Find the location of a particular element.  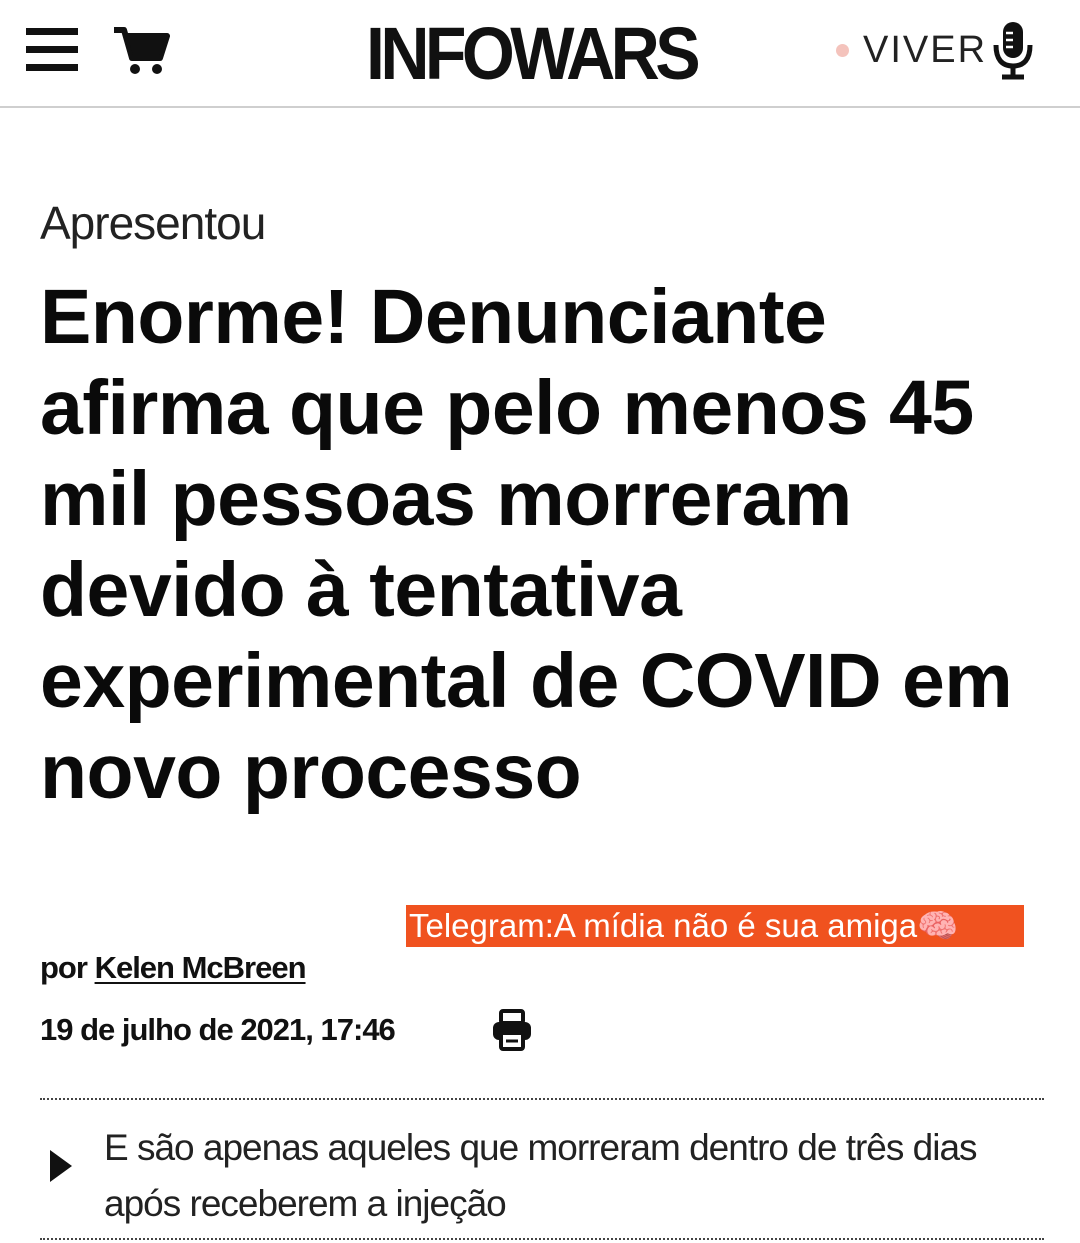

live-button: VIVER is located at coordinates (935, 51).